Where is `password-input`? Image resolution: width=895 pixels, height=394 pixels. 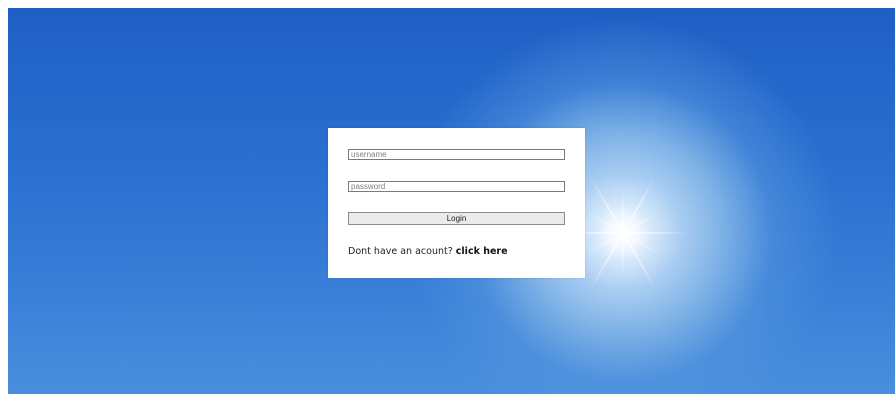
password-input is located at coordinates (456, 186).